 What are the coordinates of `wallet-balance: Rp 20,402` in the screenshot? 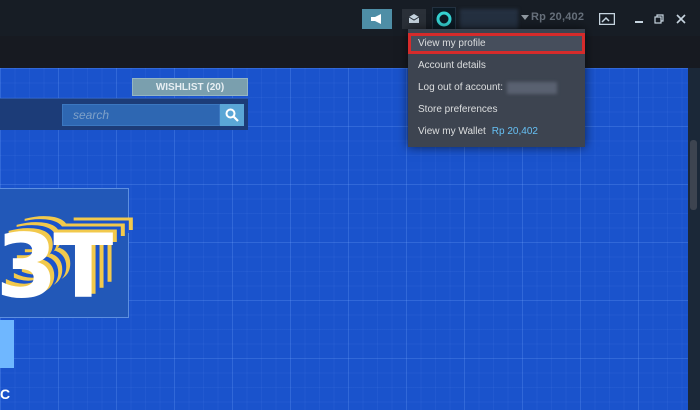 It's located at (557, 17).